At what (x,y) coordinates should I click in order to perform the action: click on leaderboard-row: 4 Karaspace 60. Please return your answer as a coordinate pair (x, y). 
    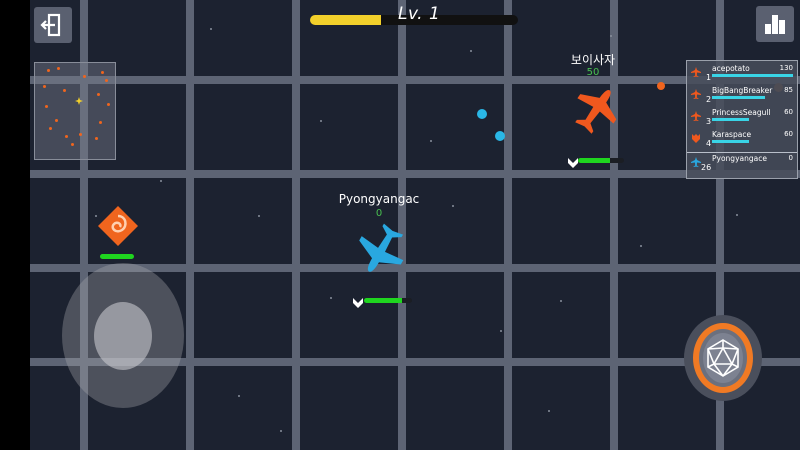
    Looking at the image, I should click on (742, 140).